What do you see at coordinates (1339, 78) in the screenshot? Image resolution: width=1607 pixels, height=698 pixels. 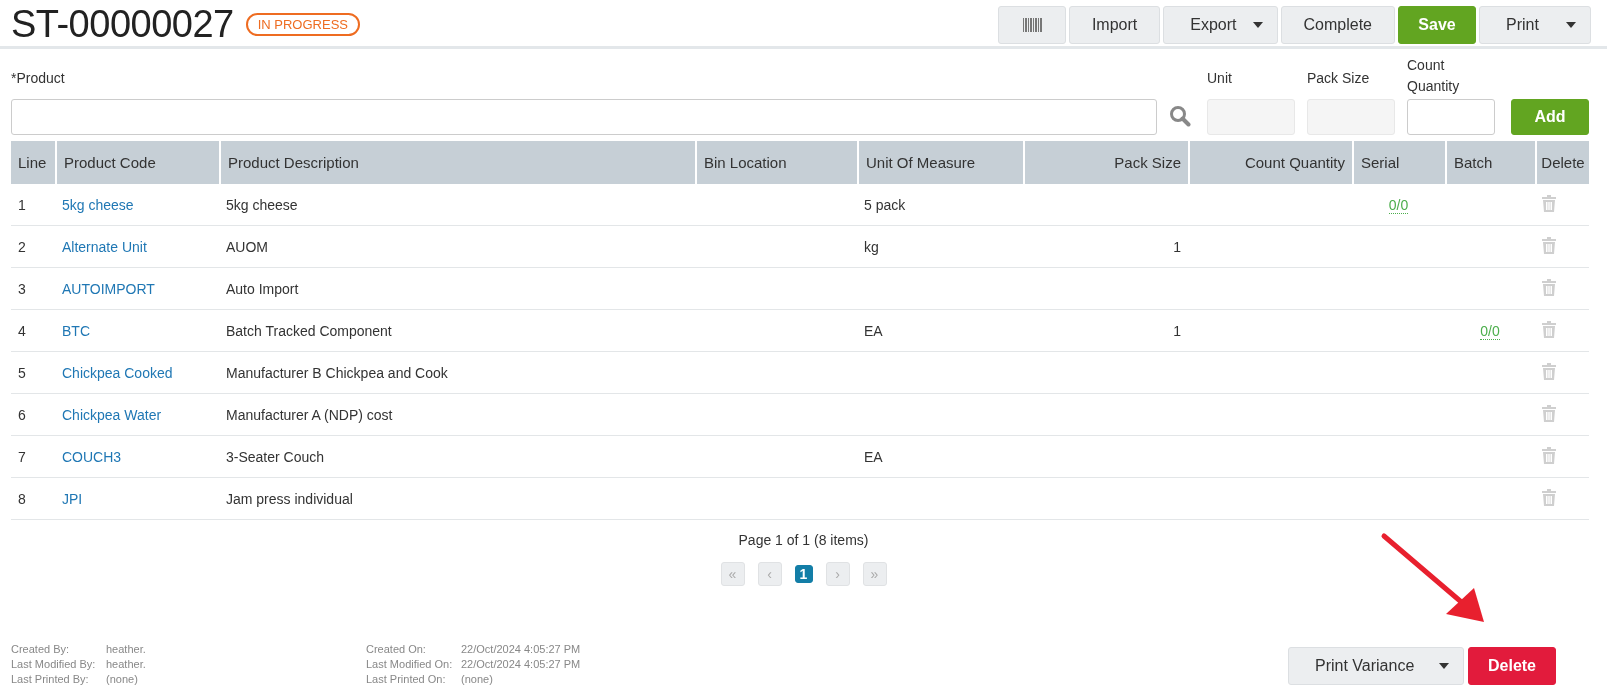 I see `pack-size-label: Pack Size` at bounding box center [1339, 78].